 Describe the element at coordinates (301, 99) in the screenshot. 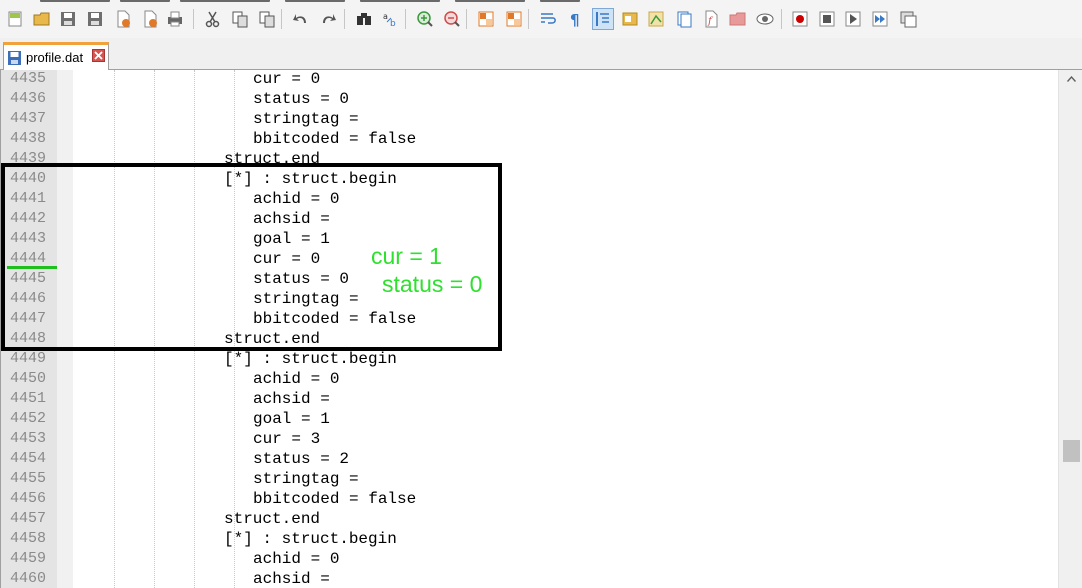

I see `code-text: status = 0` at that location.